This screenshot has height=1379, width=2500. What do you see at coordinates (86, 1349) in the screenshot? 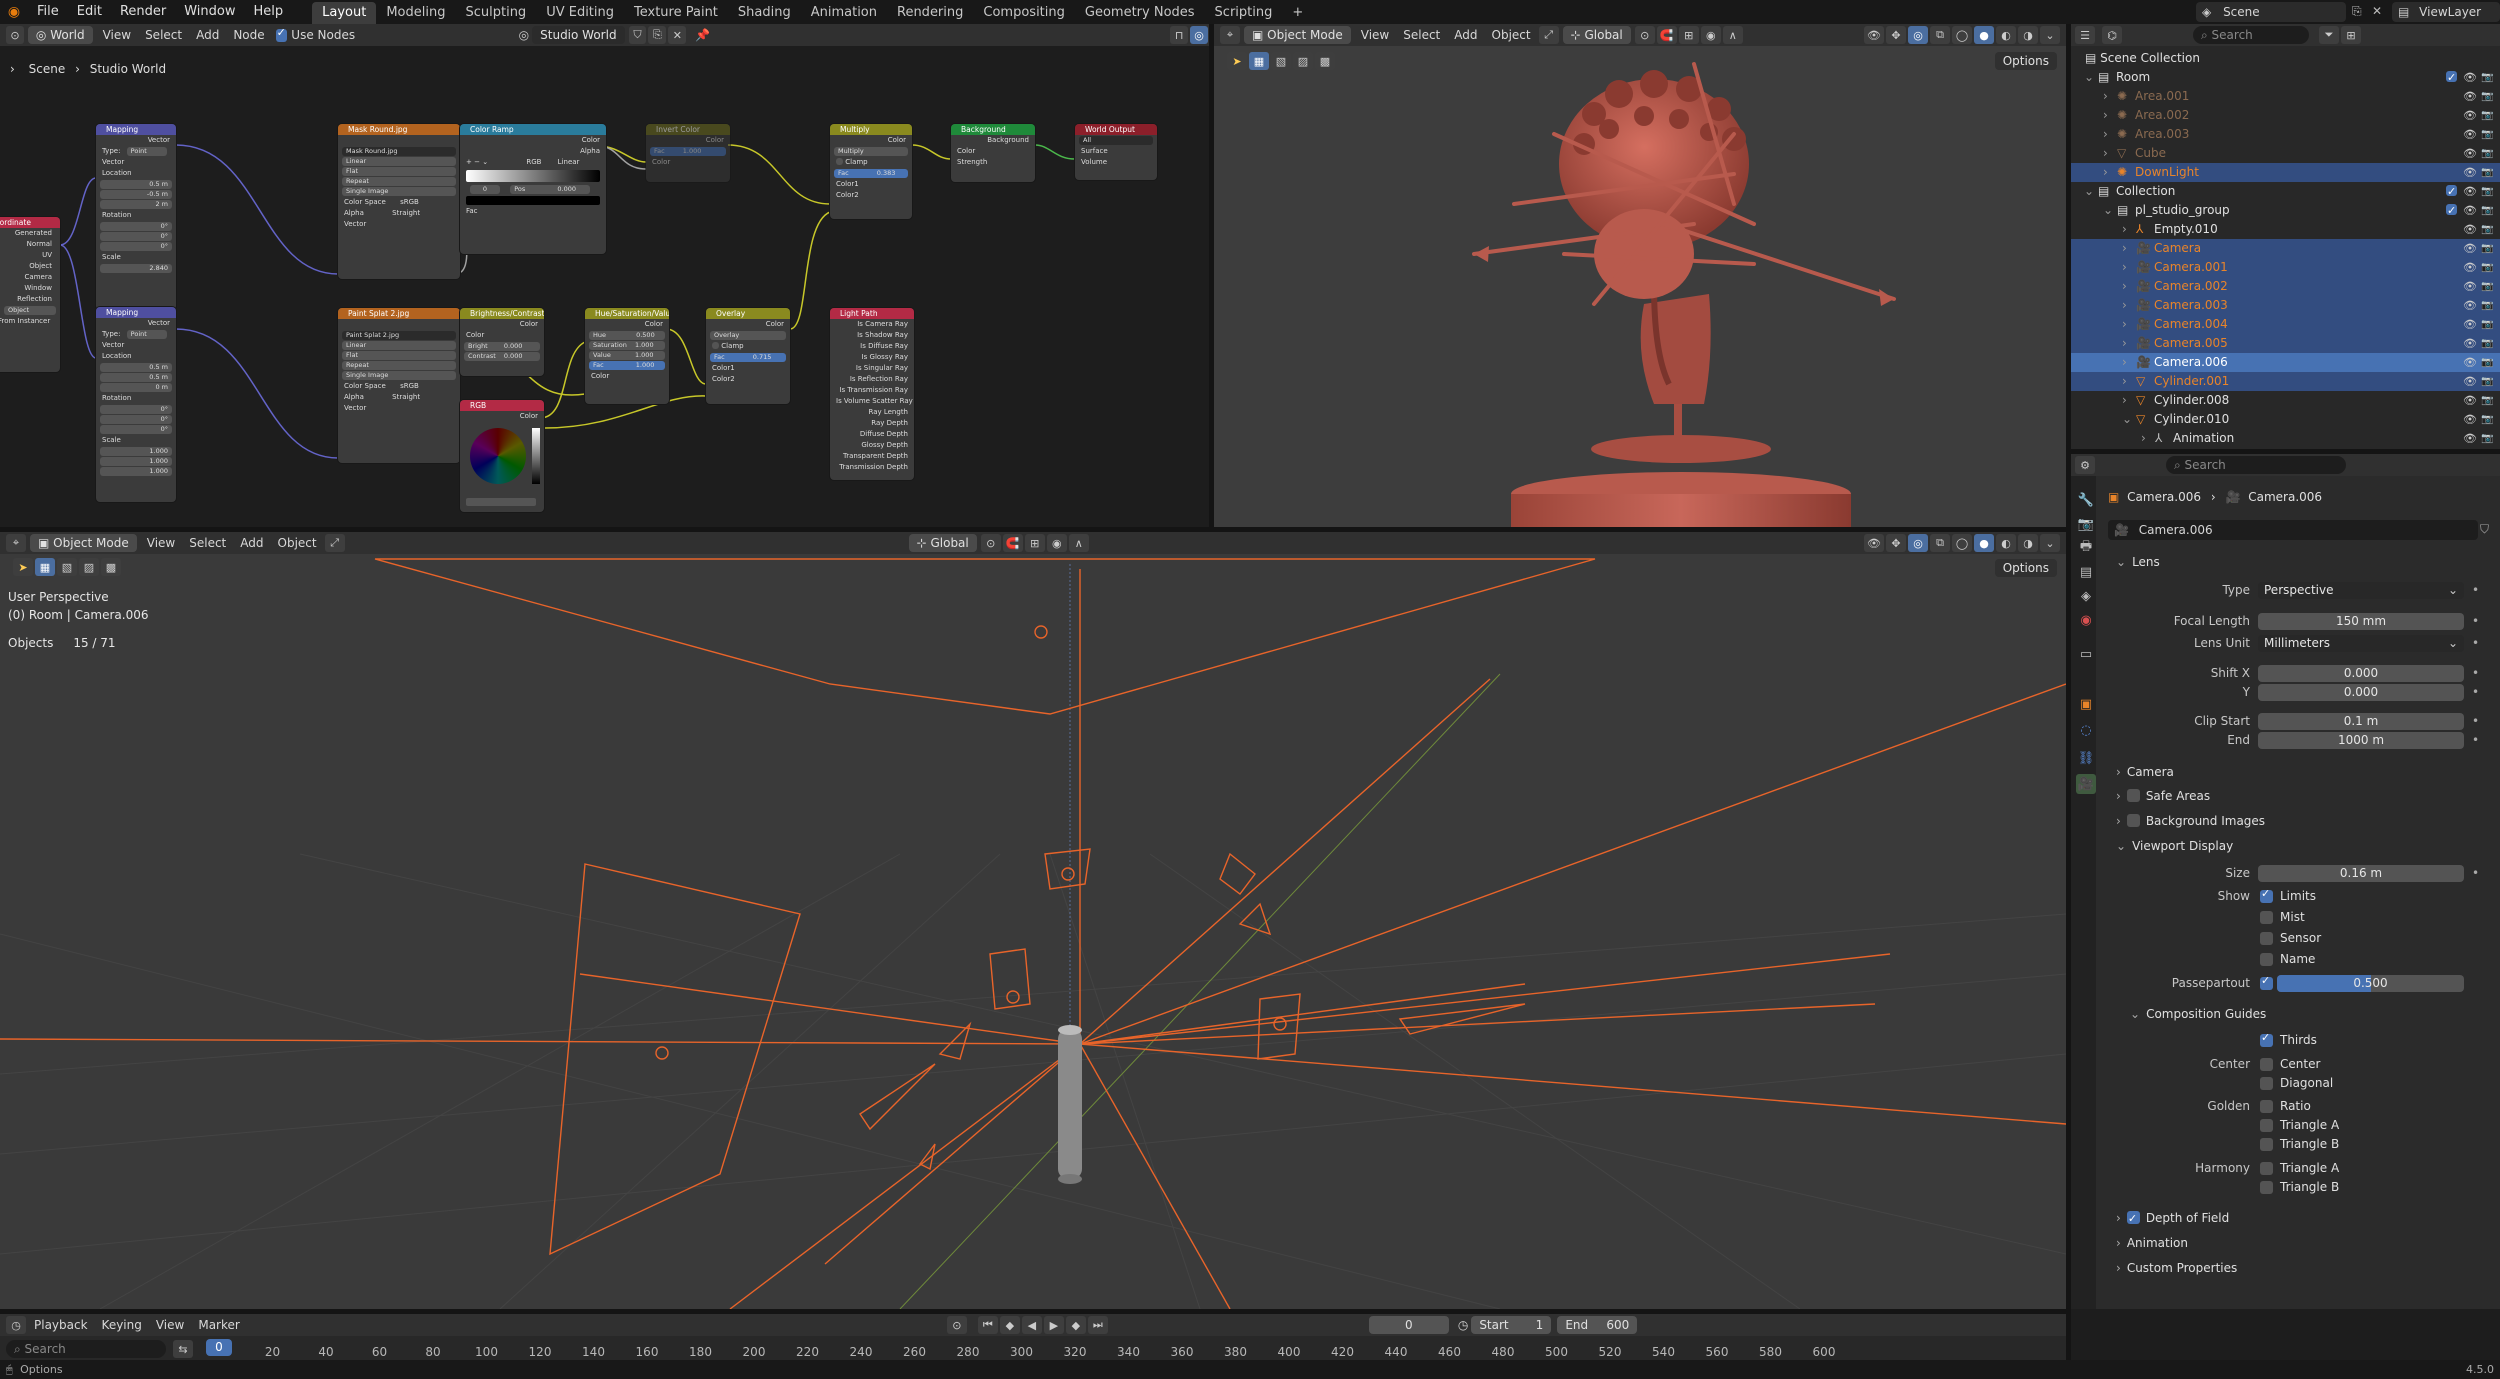
I see `timeline-search-input: ⌕ Search` at bounding box center [86, 1349].